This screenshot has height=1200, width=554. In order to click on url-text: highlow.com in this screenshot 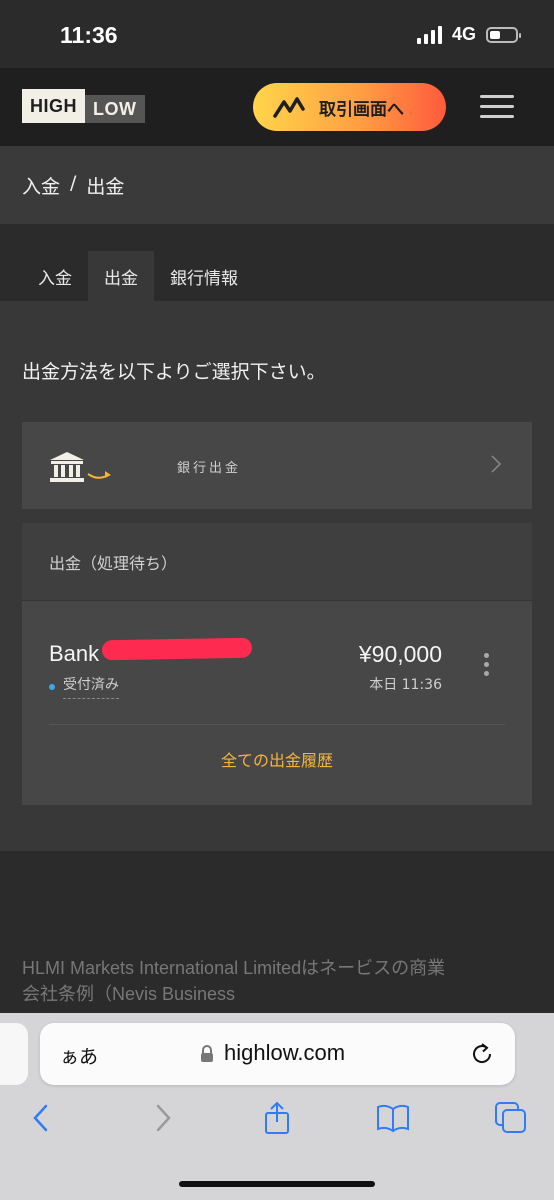, I will do `click(284, 1053)`.